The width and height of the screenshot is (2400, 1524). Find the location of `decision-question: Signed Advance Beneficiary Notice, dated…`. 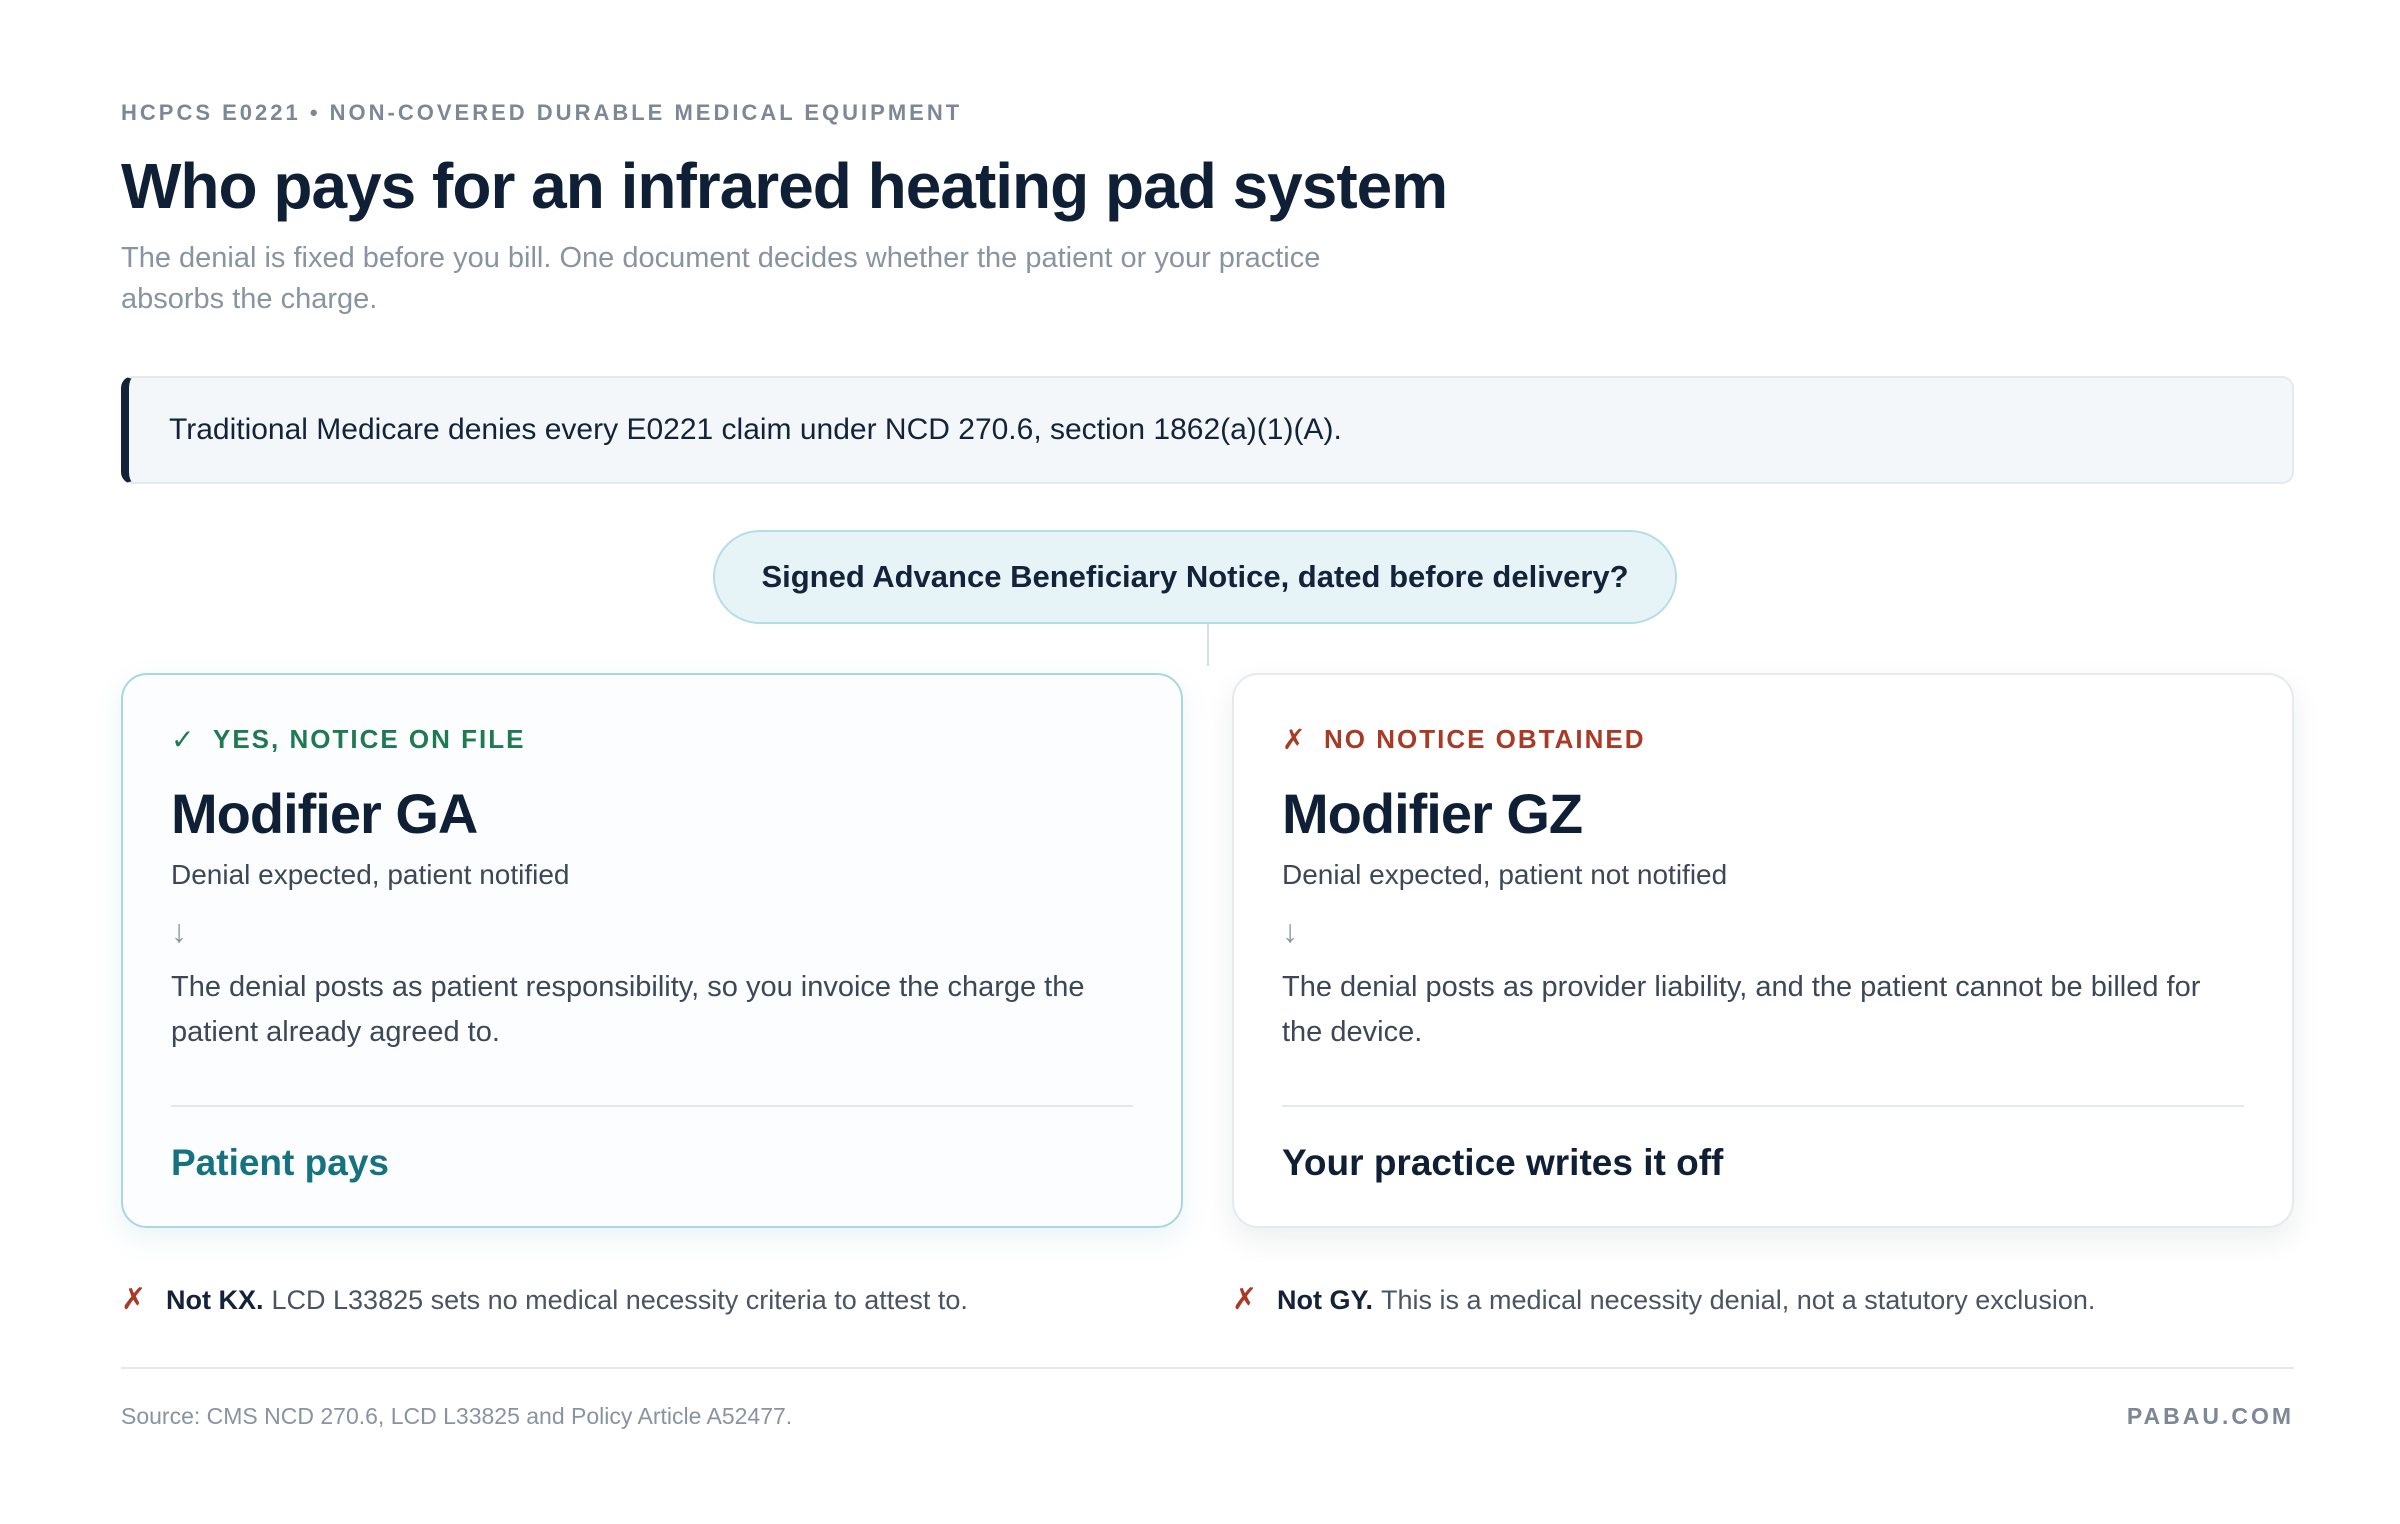

decision-question: Signed Advance Beneficiary Notice, dated… is located at coordinates (1195, 577).